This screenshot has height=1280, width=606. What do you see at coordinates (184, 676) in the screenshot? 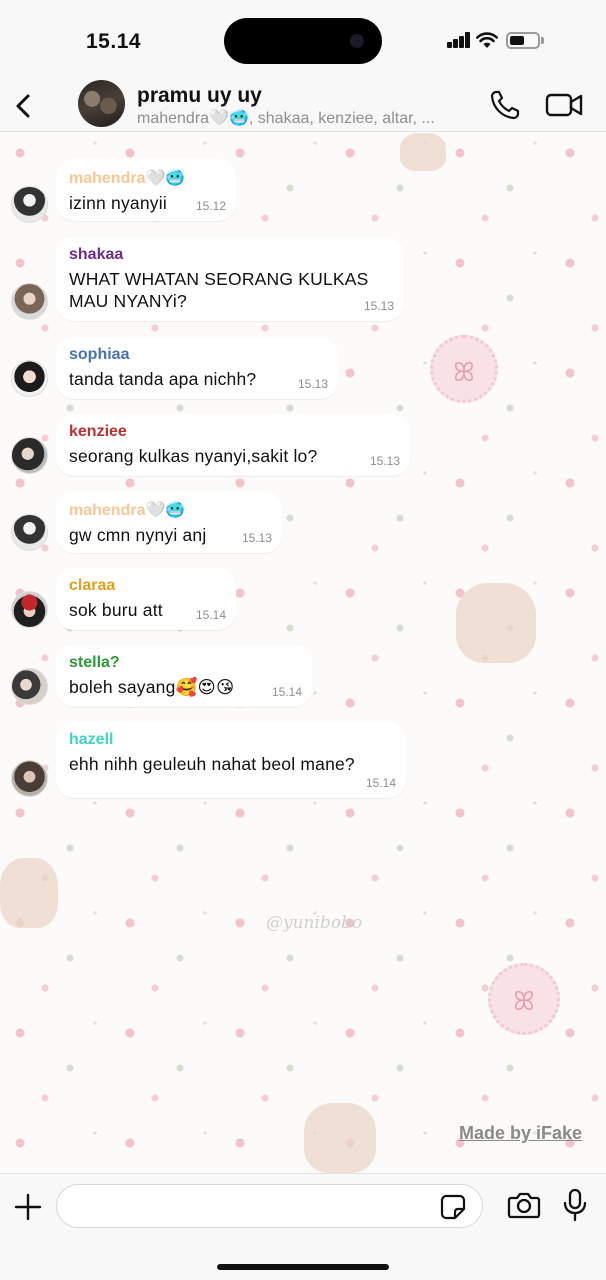
I see `message-bubble: stella? boleh sayang🥰😍😘 15.14` at bounding box center [184, 676].